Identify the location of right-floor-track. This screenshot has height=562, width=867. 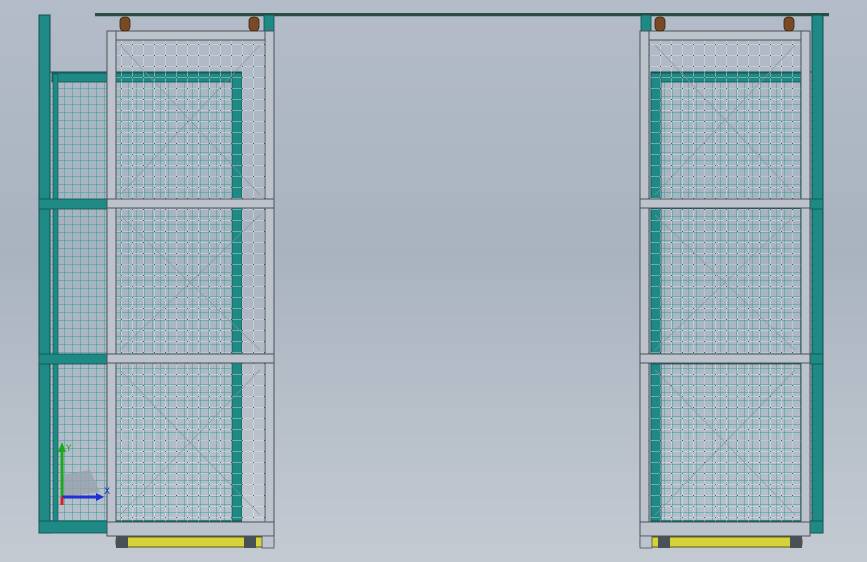
(721, 542).